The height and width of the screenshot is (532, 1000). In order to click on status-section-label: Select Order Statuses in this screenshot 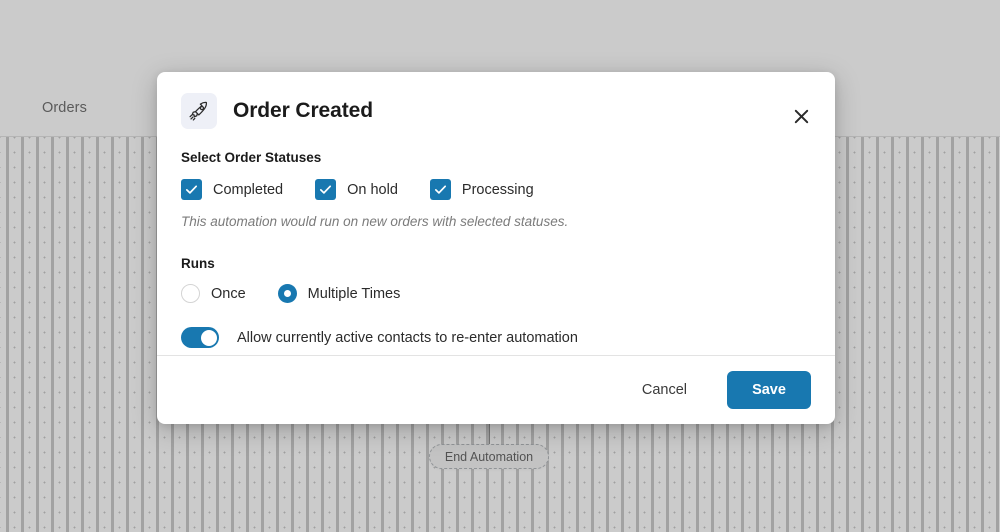, I will do `click(251, 157)`.